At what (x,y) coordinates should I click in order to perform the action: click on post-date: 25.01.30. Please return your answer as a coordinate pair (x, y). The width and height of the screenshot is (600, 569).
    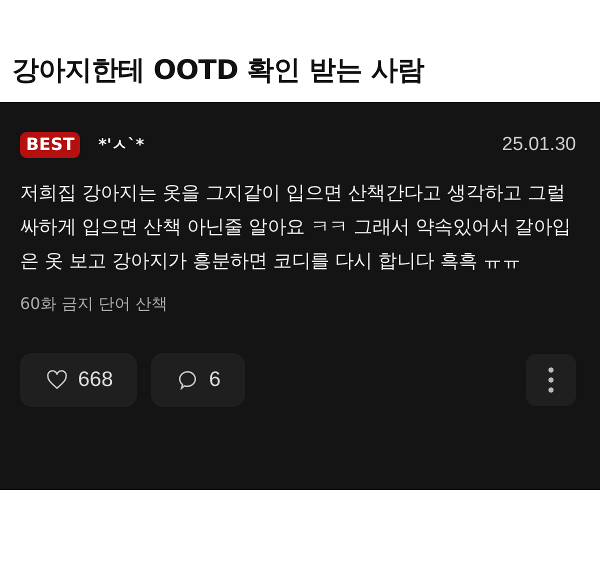
    Looking at the image, I should click on (539, 145).